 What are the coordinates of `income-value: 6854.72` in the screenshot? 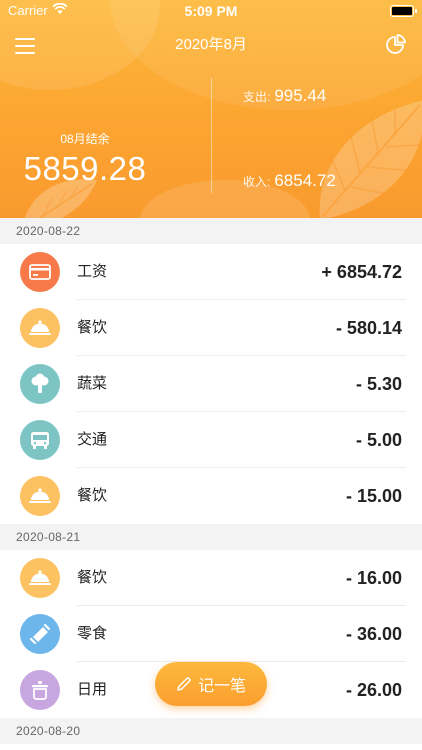 It's located at (305, 180).